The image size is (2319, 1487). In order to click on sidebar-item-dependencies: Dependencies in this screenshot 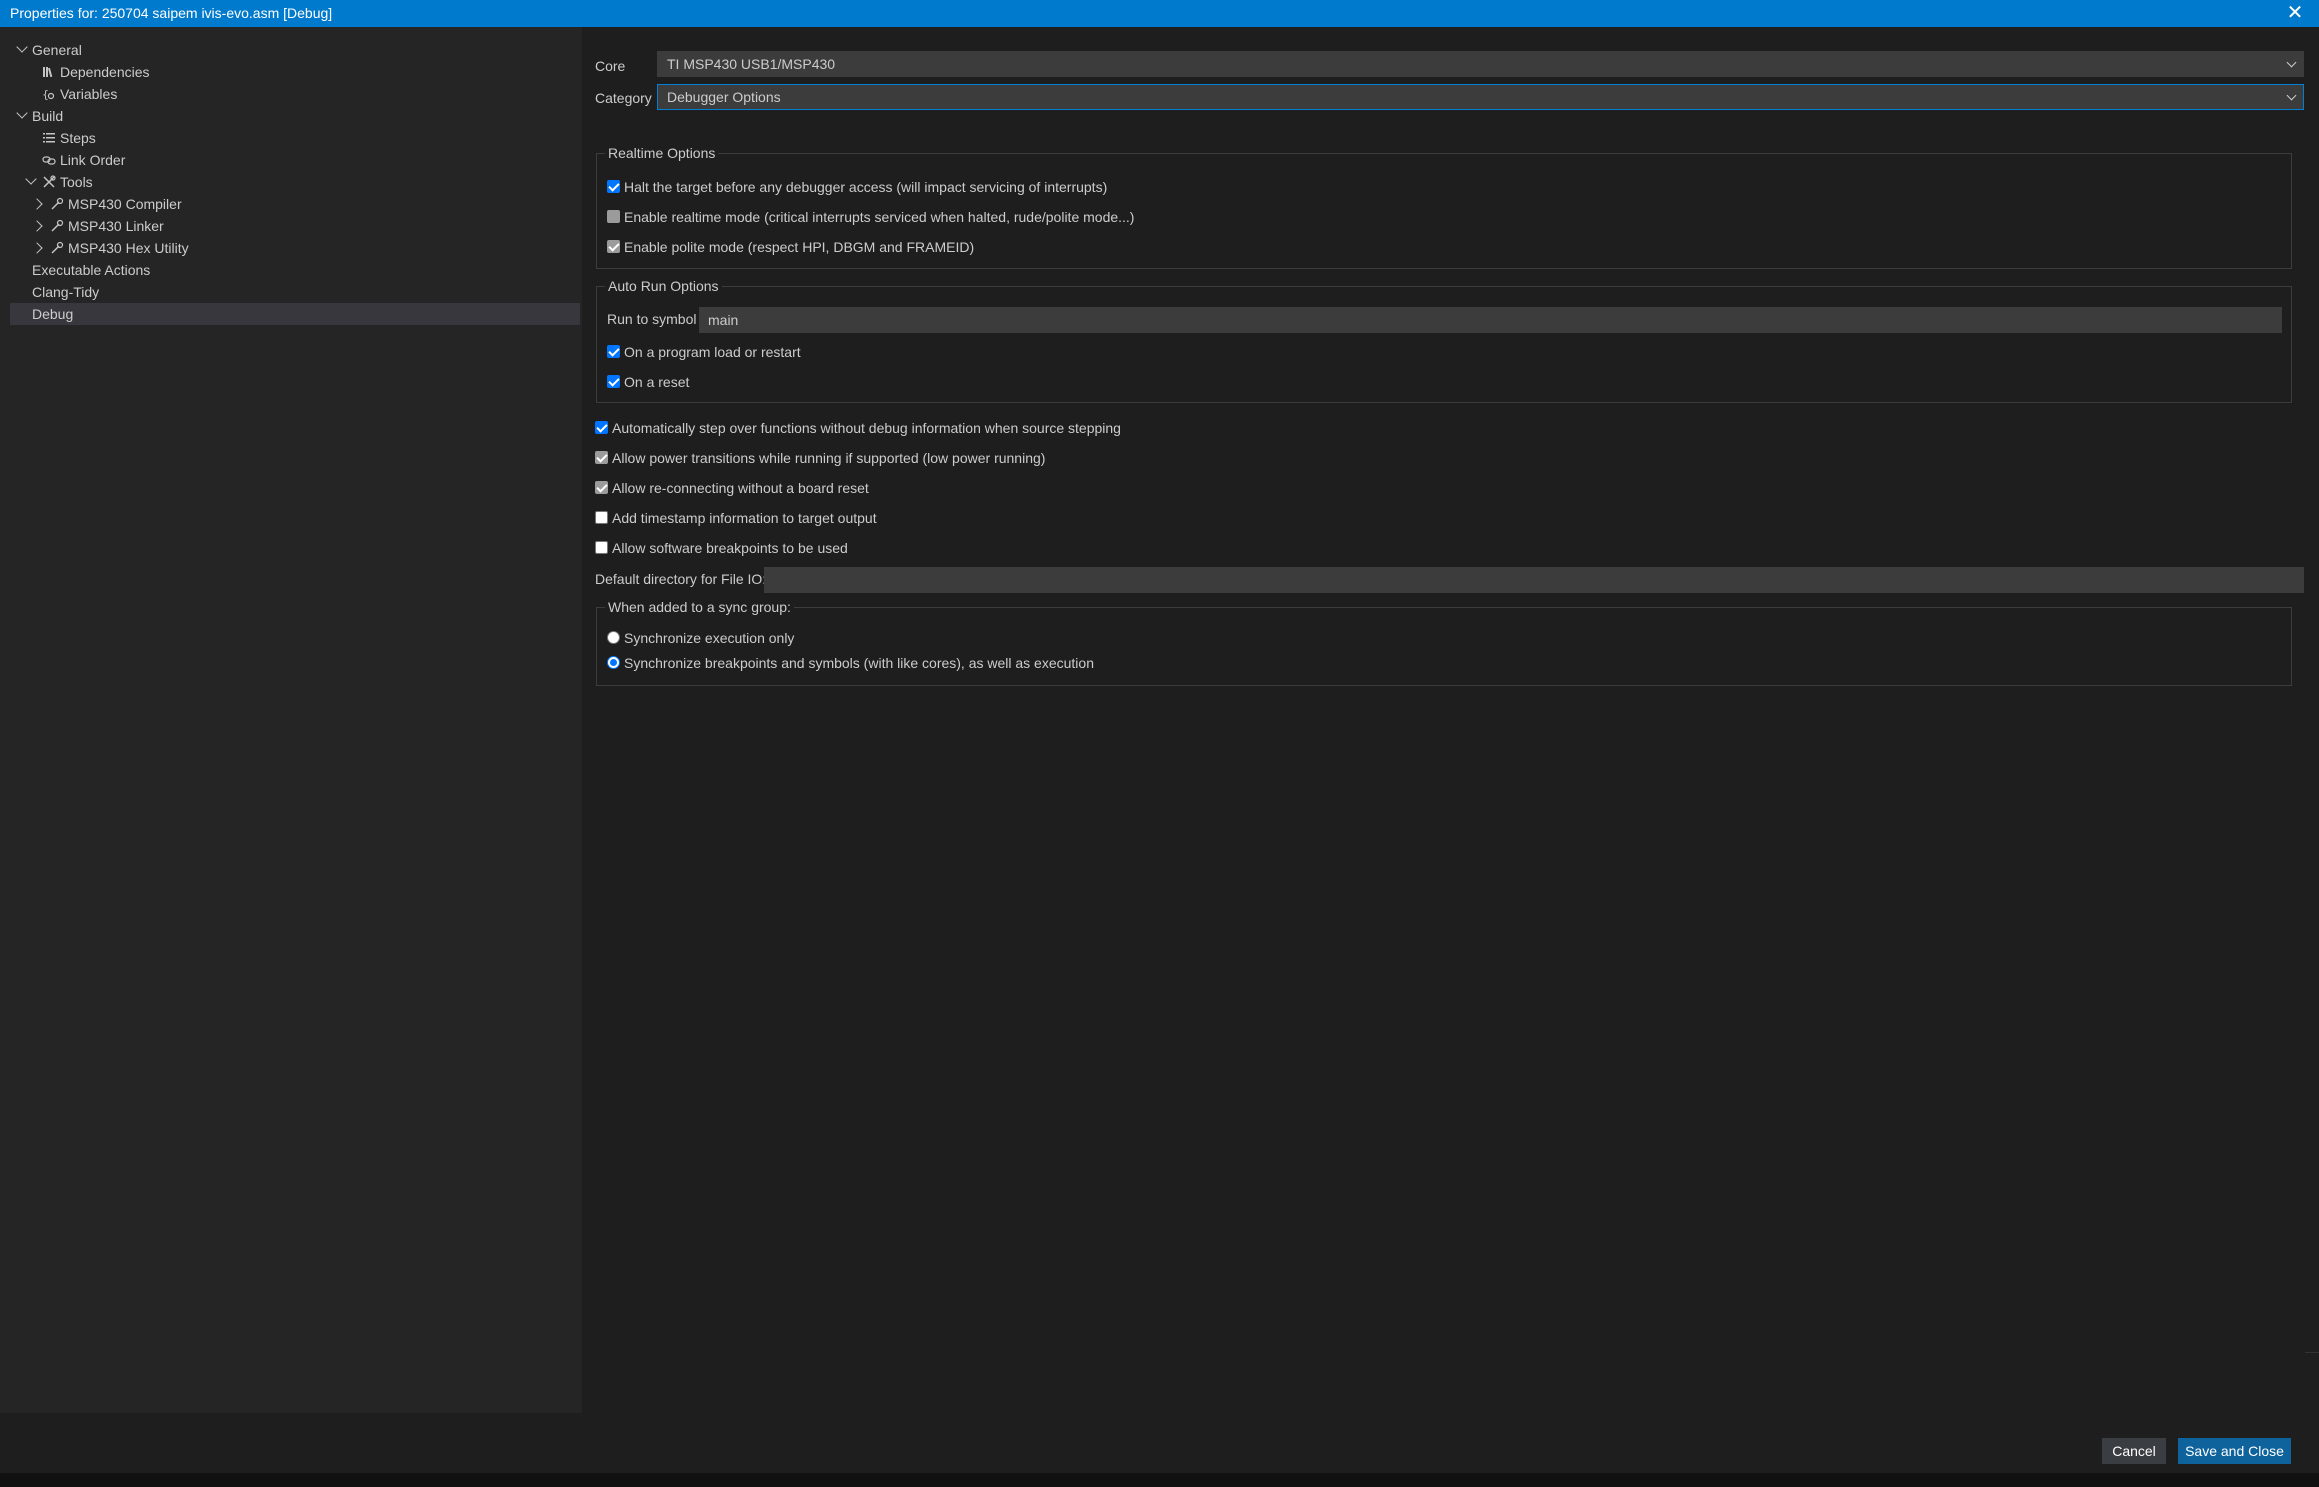, I will do `click(295, 72)`.